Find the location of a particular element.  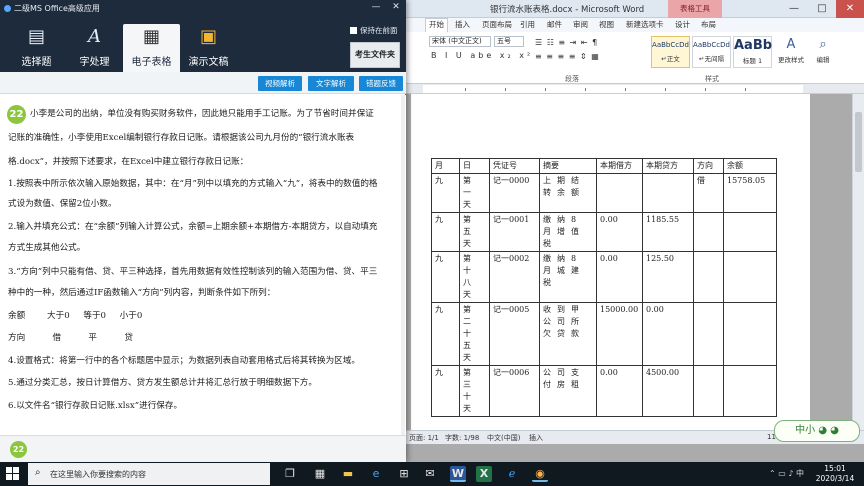

text-analysis-button: 文字解析 is located at coordinates (331, 83).